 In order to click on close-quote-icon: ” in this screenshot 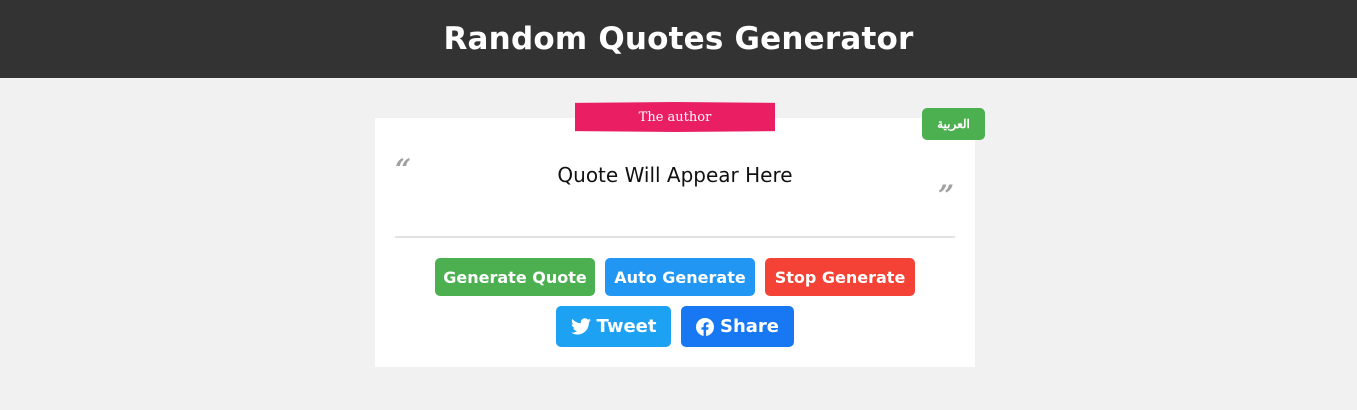, I will do `click(946, 195)`.